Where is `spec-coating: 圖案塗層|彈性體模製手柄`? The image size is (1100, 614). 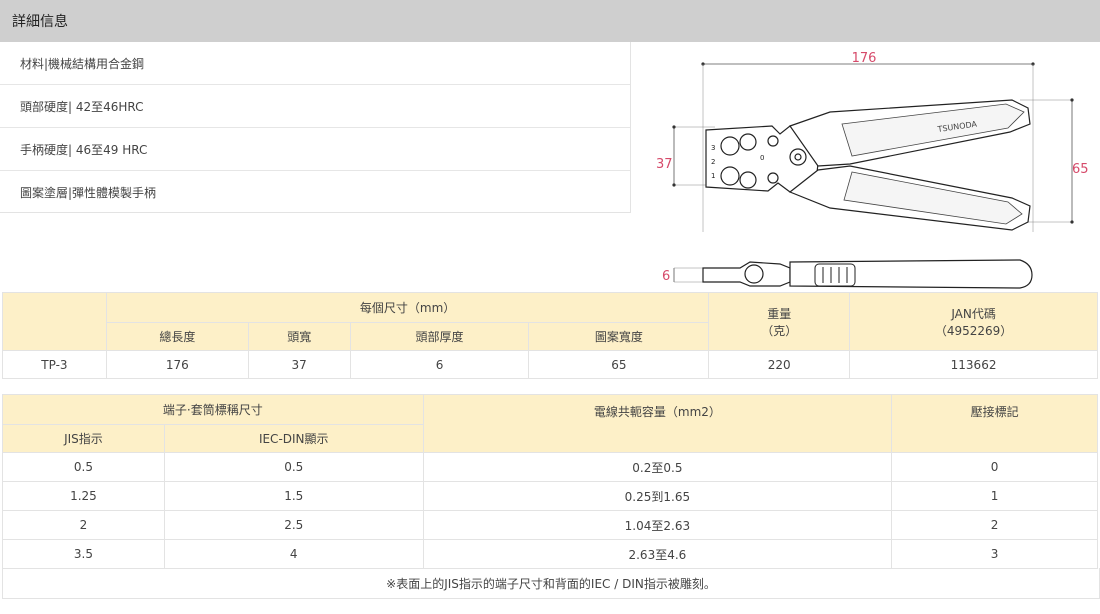
spec-coating: 圖案塗層|彈性體模製手柄 is located at coordinates (88, 192).